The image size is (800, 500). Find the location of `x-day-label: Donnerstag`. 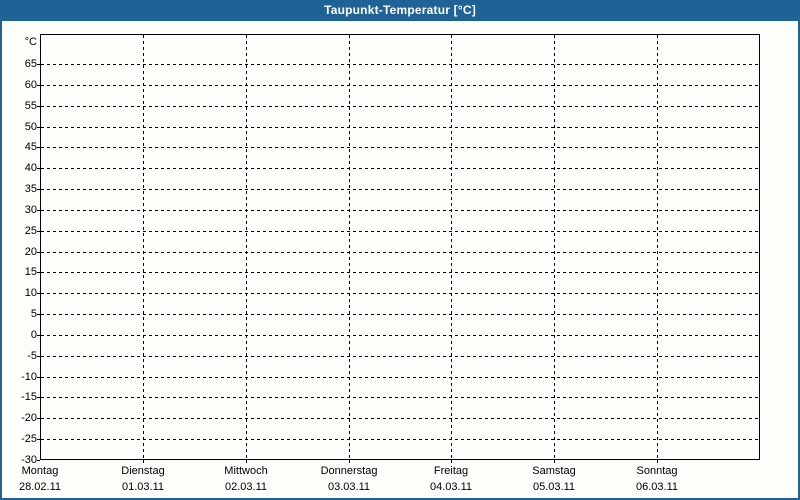

x-day-label: Donnerstag is located at coordinates (349, 471).